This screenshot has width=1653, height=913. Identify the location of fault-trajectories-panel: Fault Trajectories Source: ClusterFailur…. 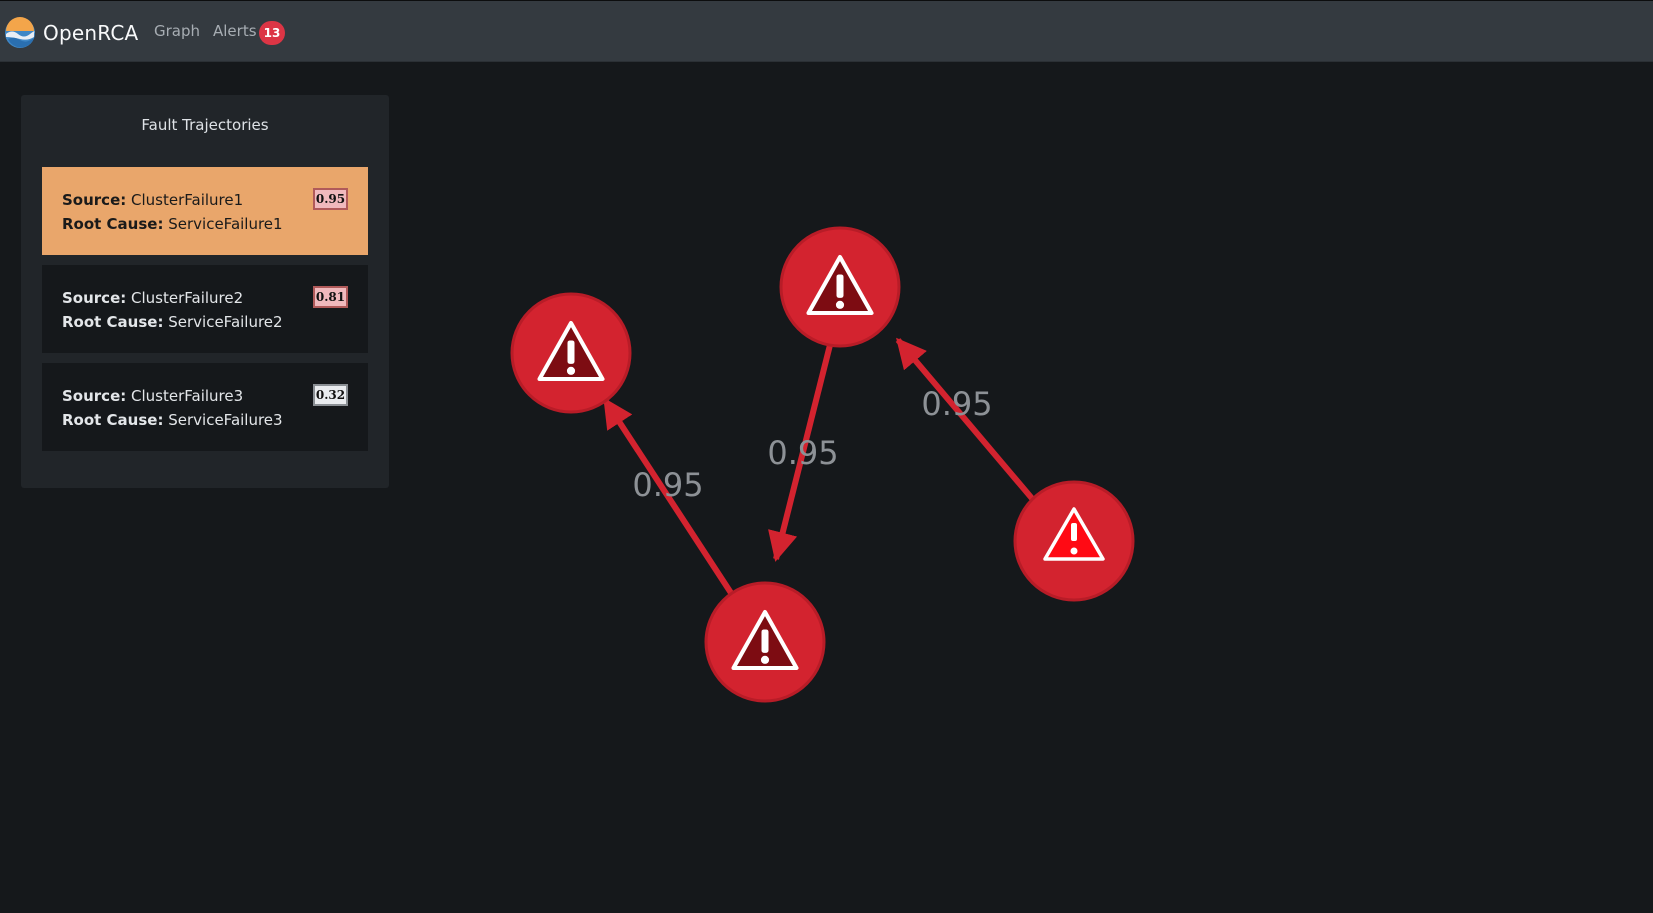
(205, 291).